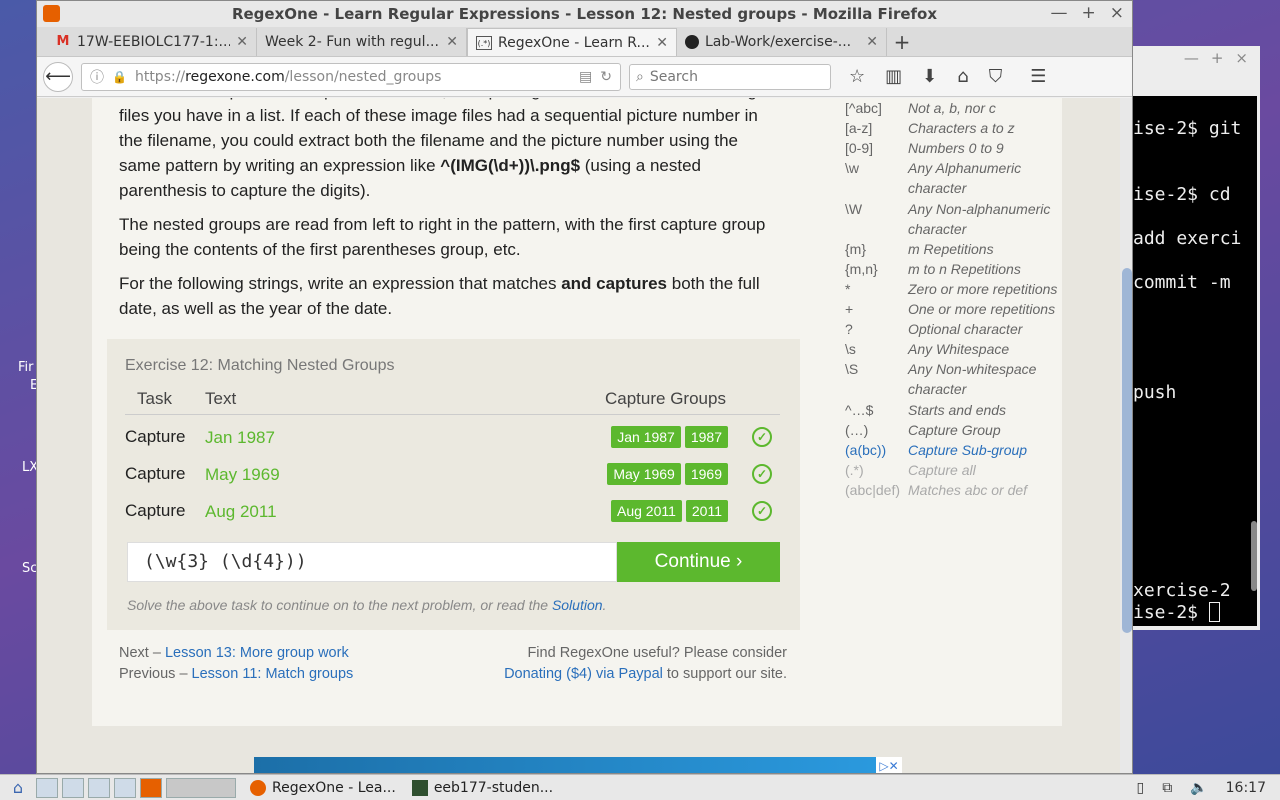 This screenshot has height=800, width=1280. What do you see at coordinates (959, 349) in the screenshot?
I see `reference-description: Any Whitespace` at bounding box center [959, 349].